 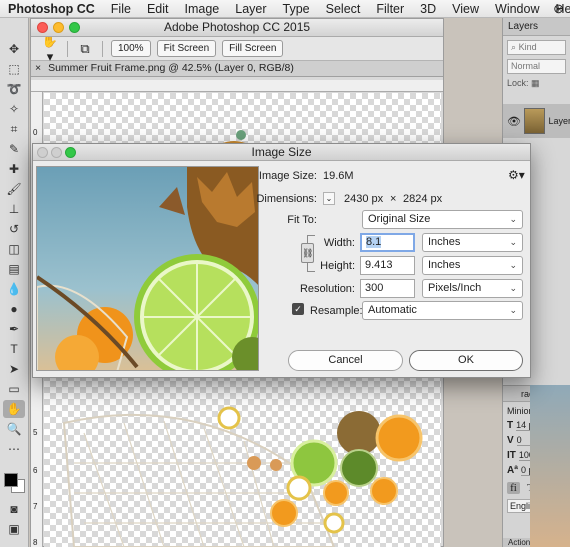 What do you see at coordinates (14, 209) in the screenshot?
I see `clone-stamp-tool-icon: ⊥` at bounding box center [14, 209].